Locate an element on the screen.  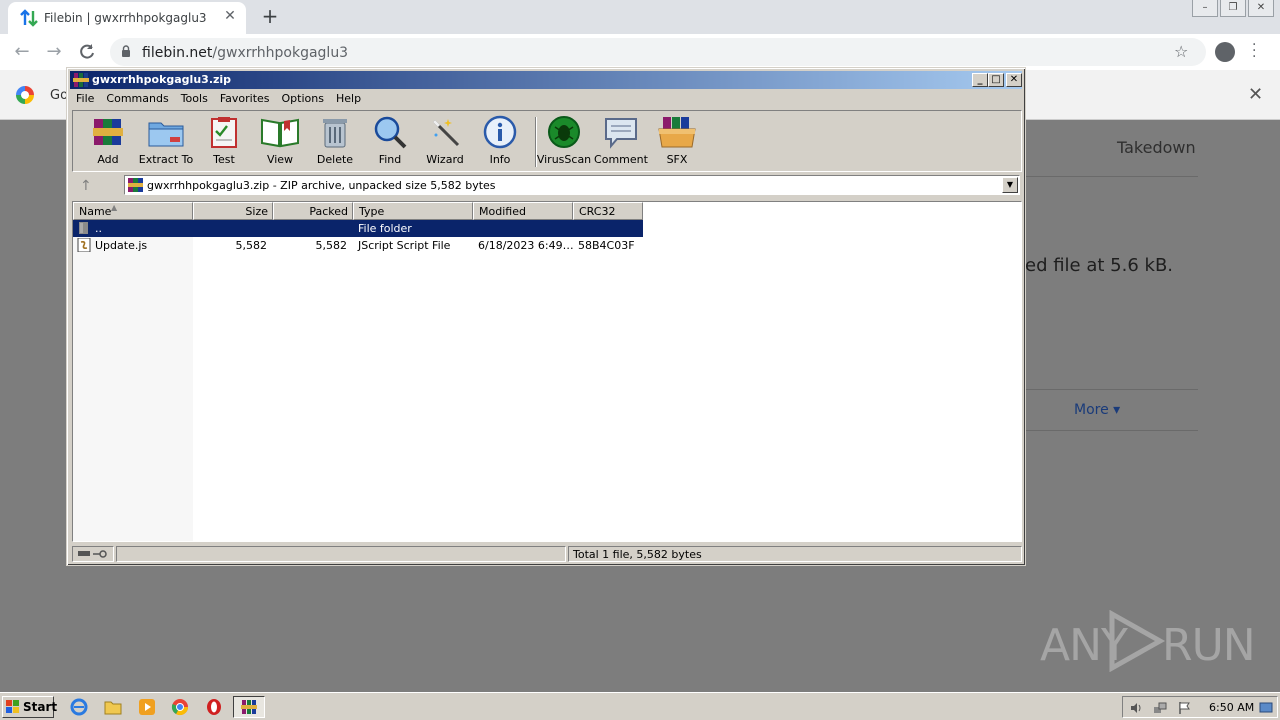
winrar-minimize-button: _ is located at coordinates (980, 80).